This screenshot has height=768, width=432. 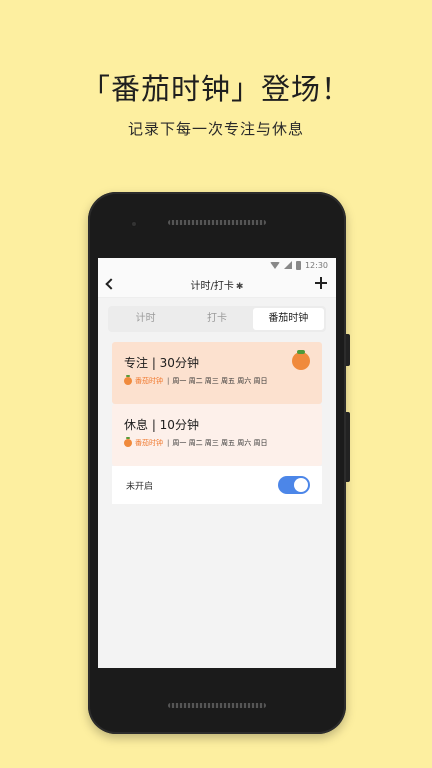 I want to click on rest-card: 休息 | 10分钟 番茄时钟 | 周一 周二 周三 周五 周六 周日, so click(x=217, y=435).